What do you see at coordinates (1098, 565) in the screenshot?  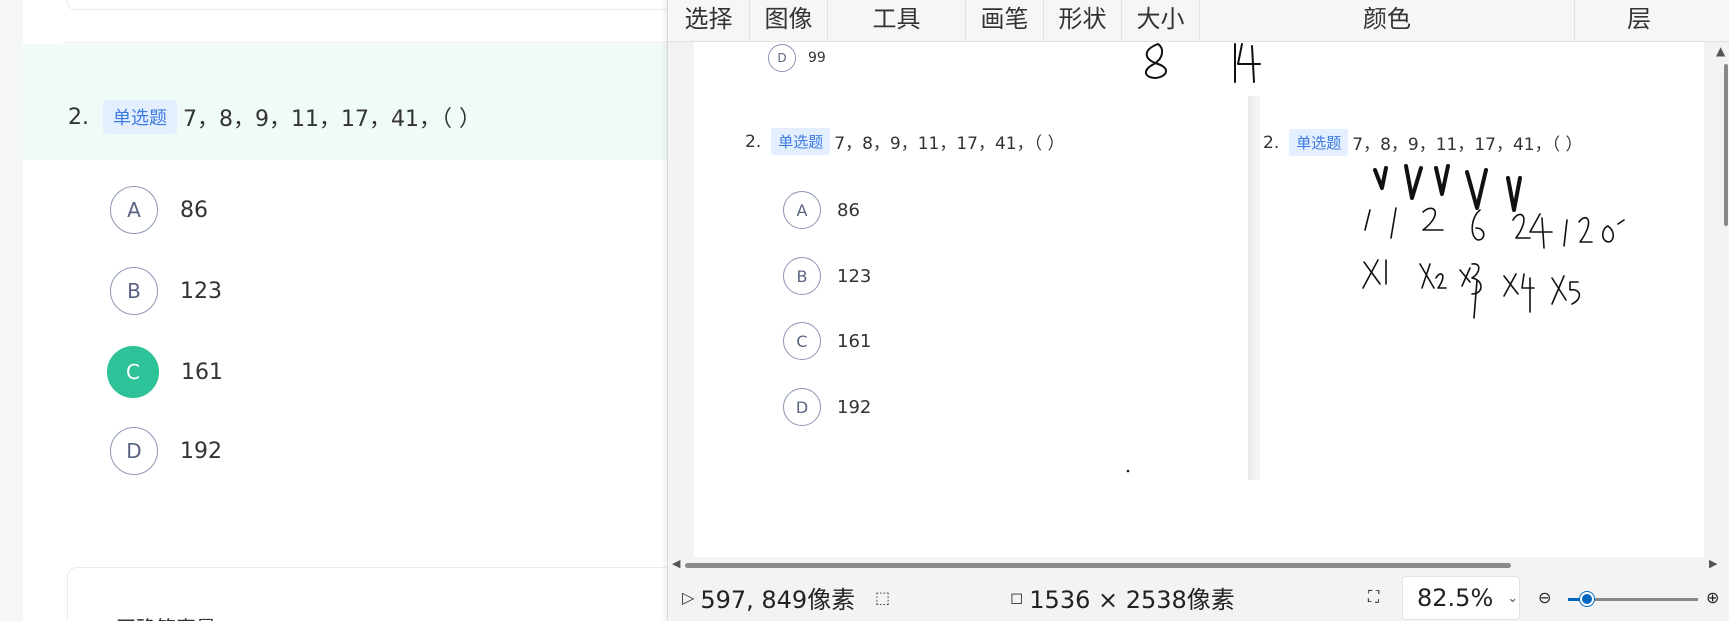 I see `horizontal-scroll-thumb` at bounding box center [1098, 565].